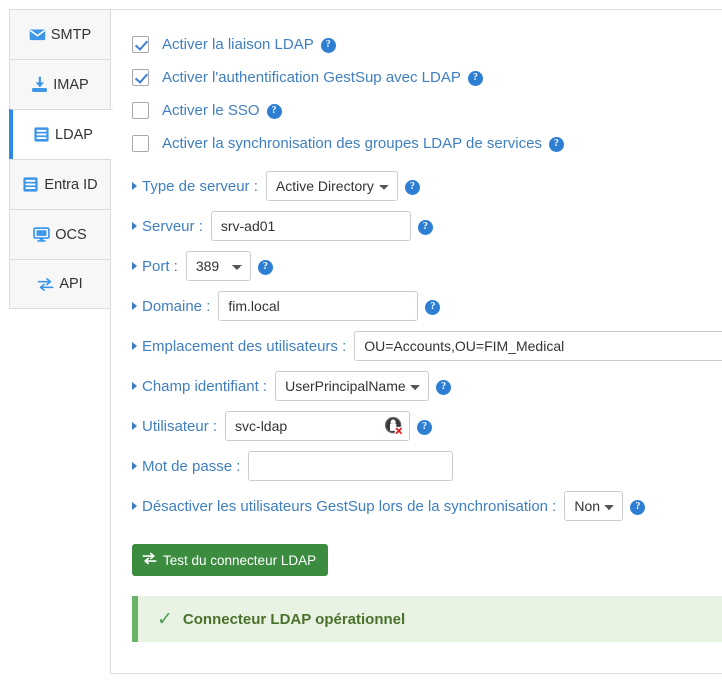 This screenshot has height=680, width=722. Describe the element at coordinates (351, 466) in the screenshot. I see `password-input` at that location.